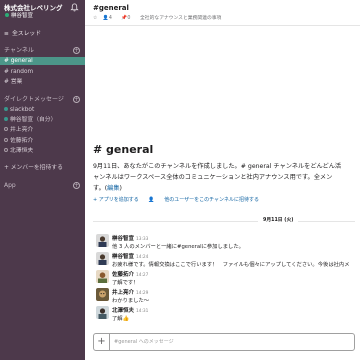 This screenshot has width=360, height=360. I want to click on message-text: 他 3 人のメンバーと一緒に#generalに参加しました。, so click(178, 247).